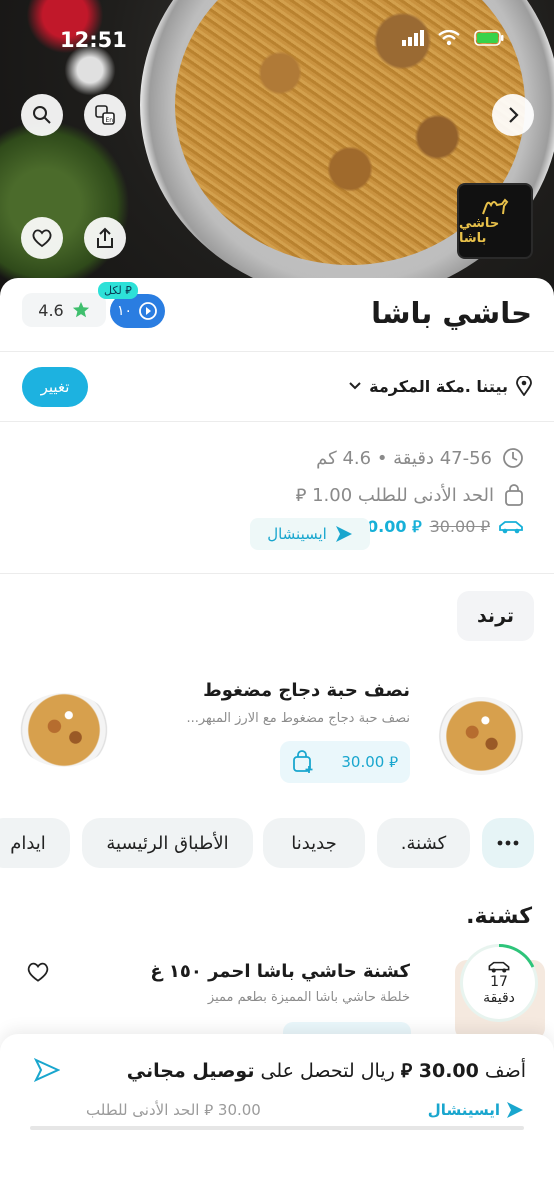  Describe the element at coordinates (413, 38) in the screenshot. I see `signal-icon` at that location.